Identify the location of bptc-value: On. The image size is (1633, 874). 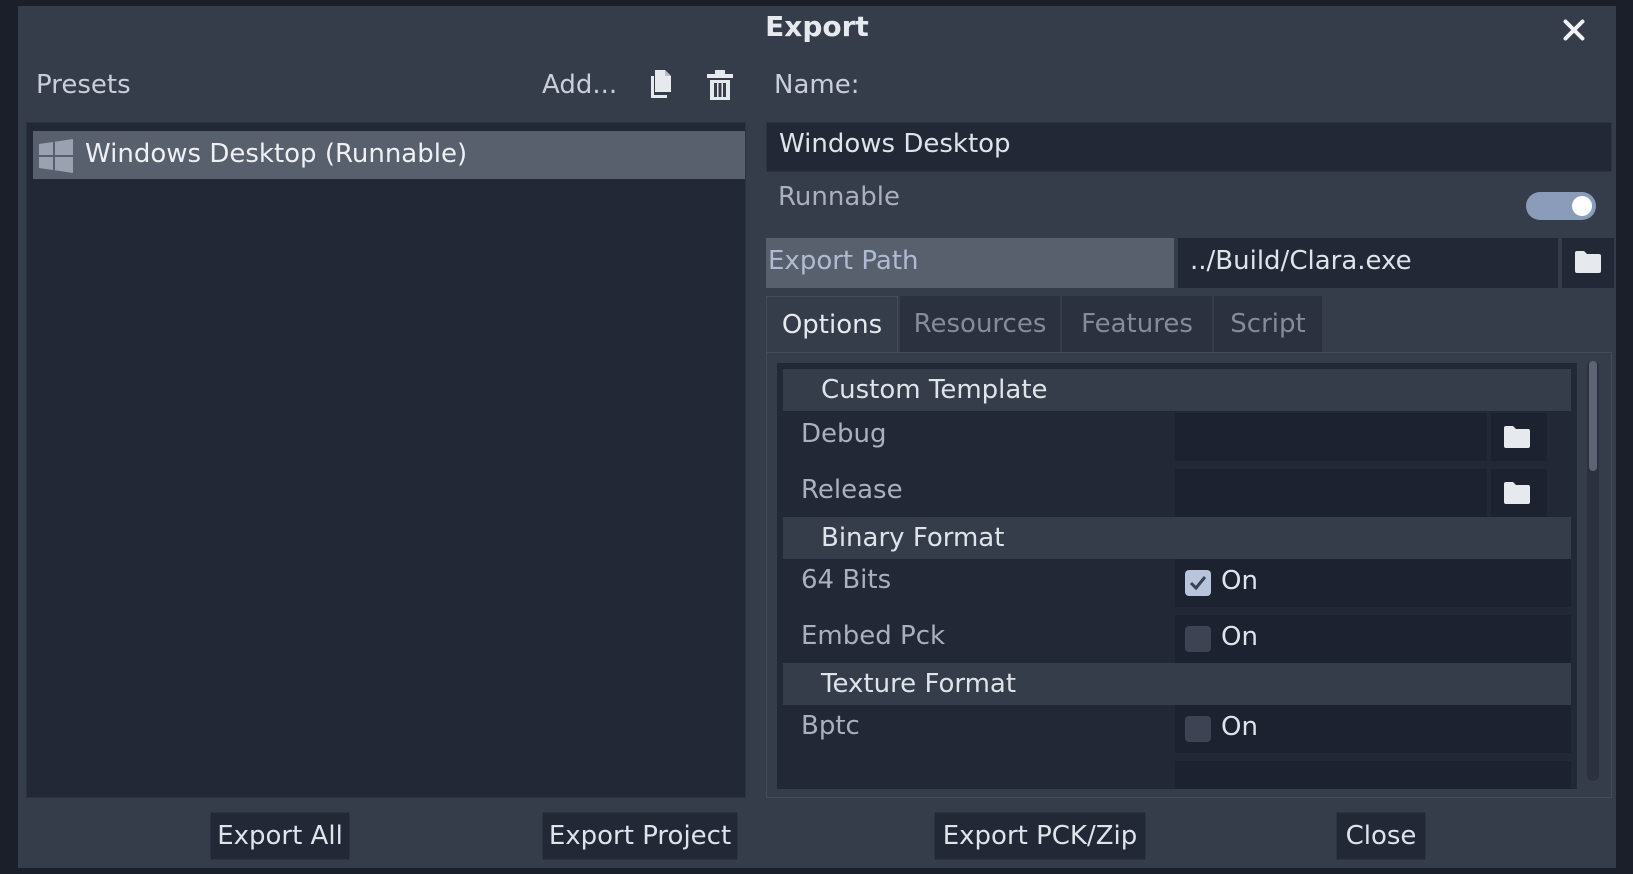
(1373, 729).